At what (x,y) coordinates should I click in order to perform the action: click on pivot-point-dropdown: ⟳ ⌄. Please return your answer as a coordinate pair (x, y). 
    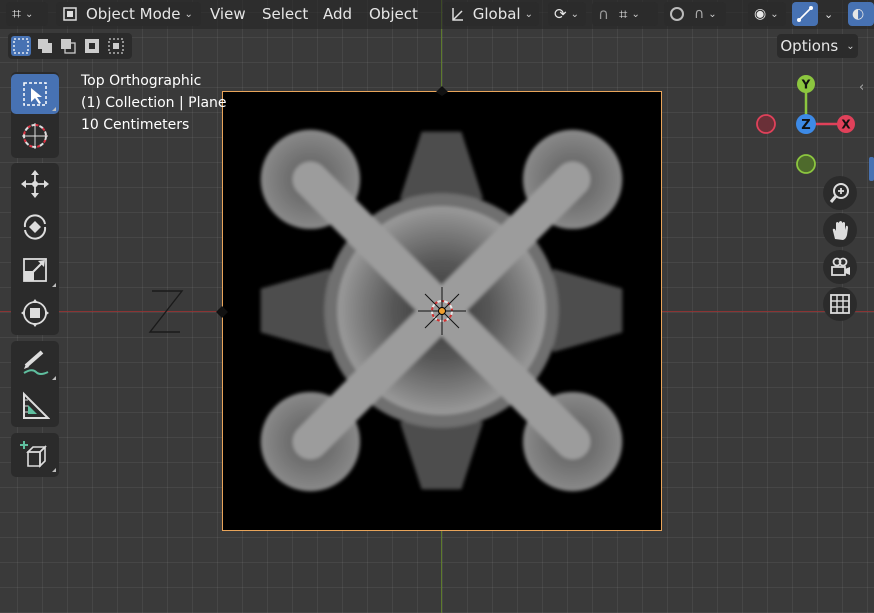
    Looking at the image, I should click on (567, 14).